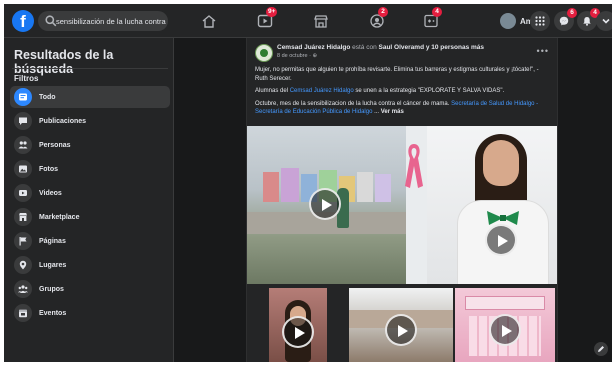 The image size is (616, 366). I want to click on filter-item-marketplace: Marketplace, so click(90, 217).